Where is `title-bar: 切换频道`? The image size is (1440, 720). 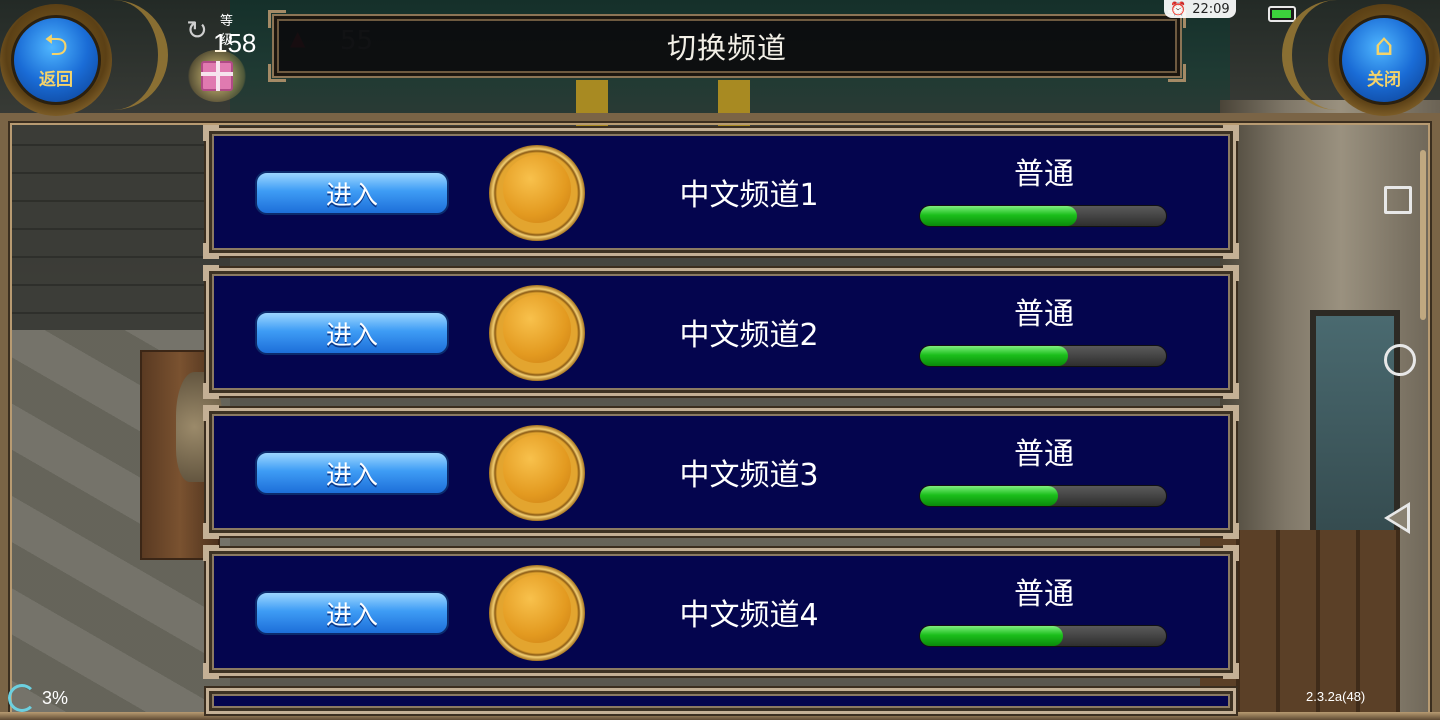
title-bar: 切换频道 is located at coordinates (727, 46).